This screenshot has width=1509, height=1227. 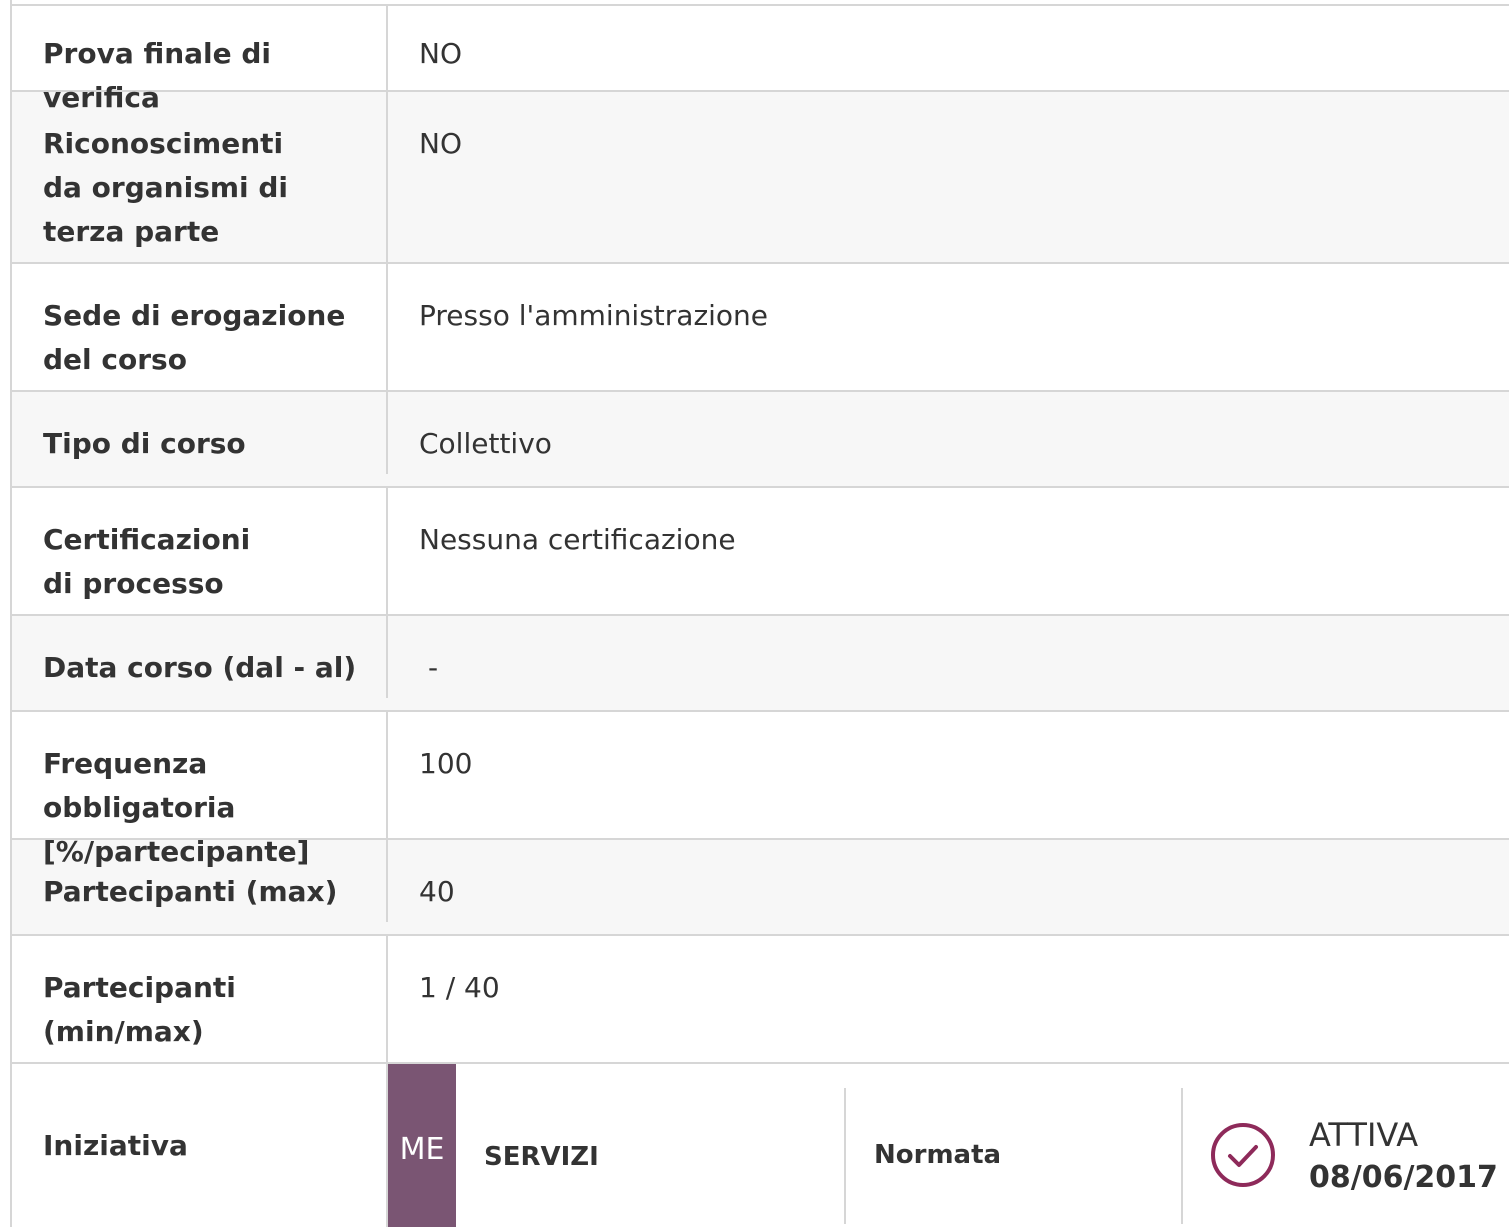 What do you see at coordinates (200, 1145) in the screenshot?
I see `iniziativa-label: Iniziativa` at bounding box center [200, 1145].